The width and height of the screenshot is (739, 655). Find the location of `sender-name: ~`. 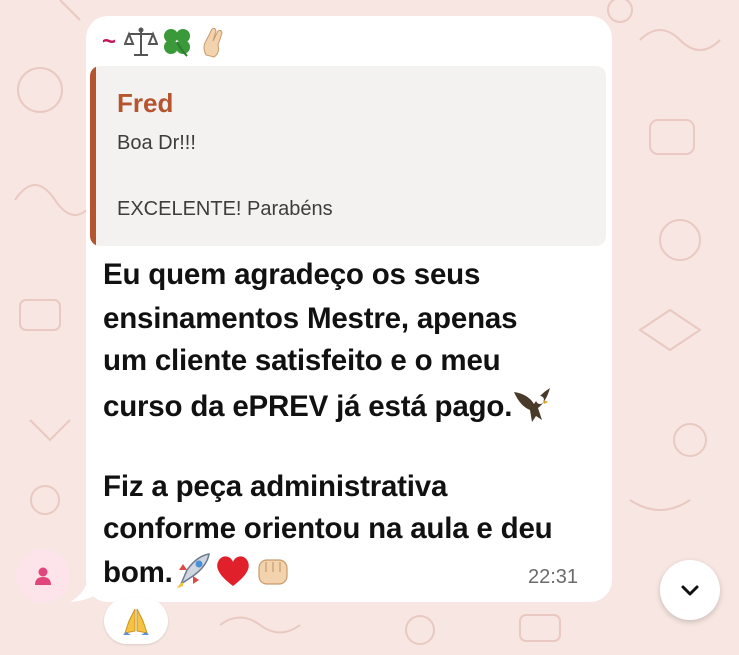

sender-name: ~ is located at coordinates (166, 42).